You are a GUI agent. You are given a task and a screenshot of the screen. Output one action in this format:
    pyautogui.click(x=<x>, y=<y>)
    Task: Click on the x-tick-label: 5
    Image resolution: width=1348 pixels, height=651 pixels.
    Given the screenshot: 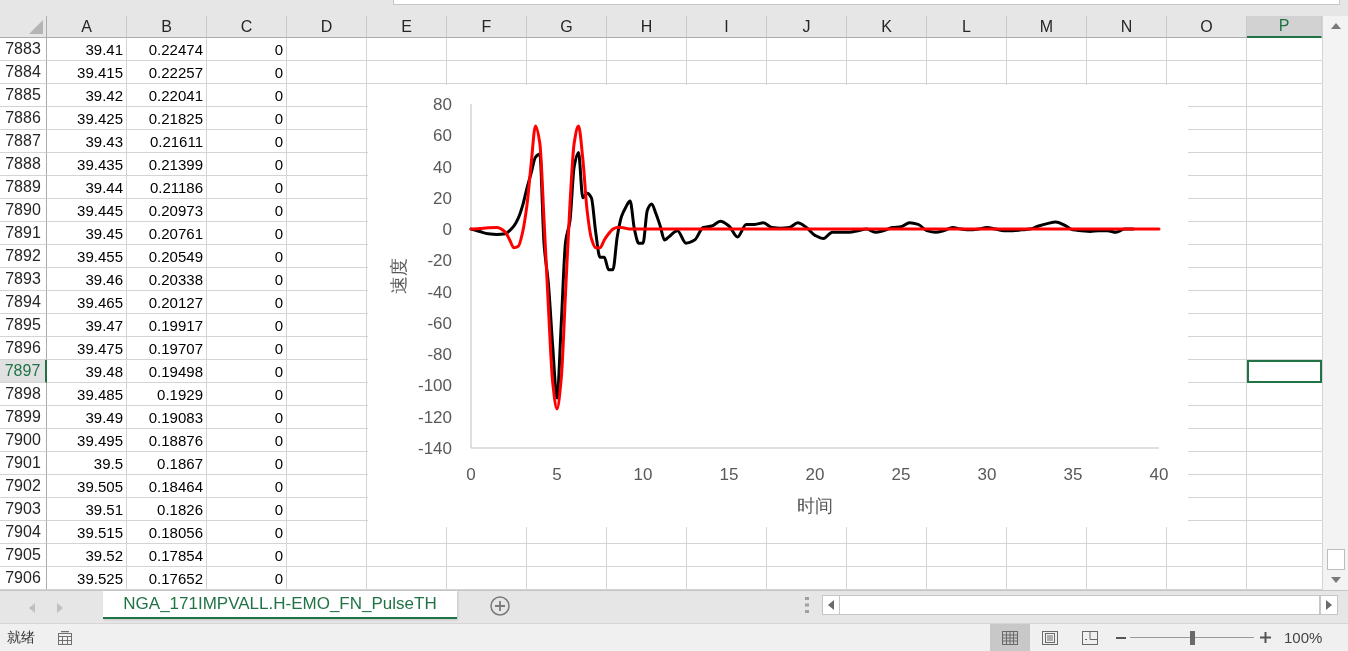 What is the action you would take?
    pyautogui.click(x=557, y=474)
    